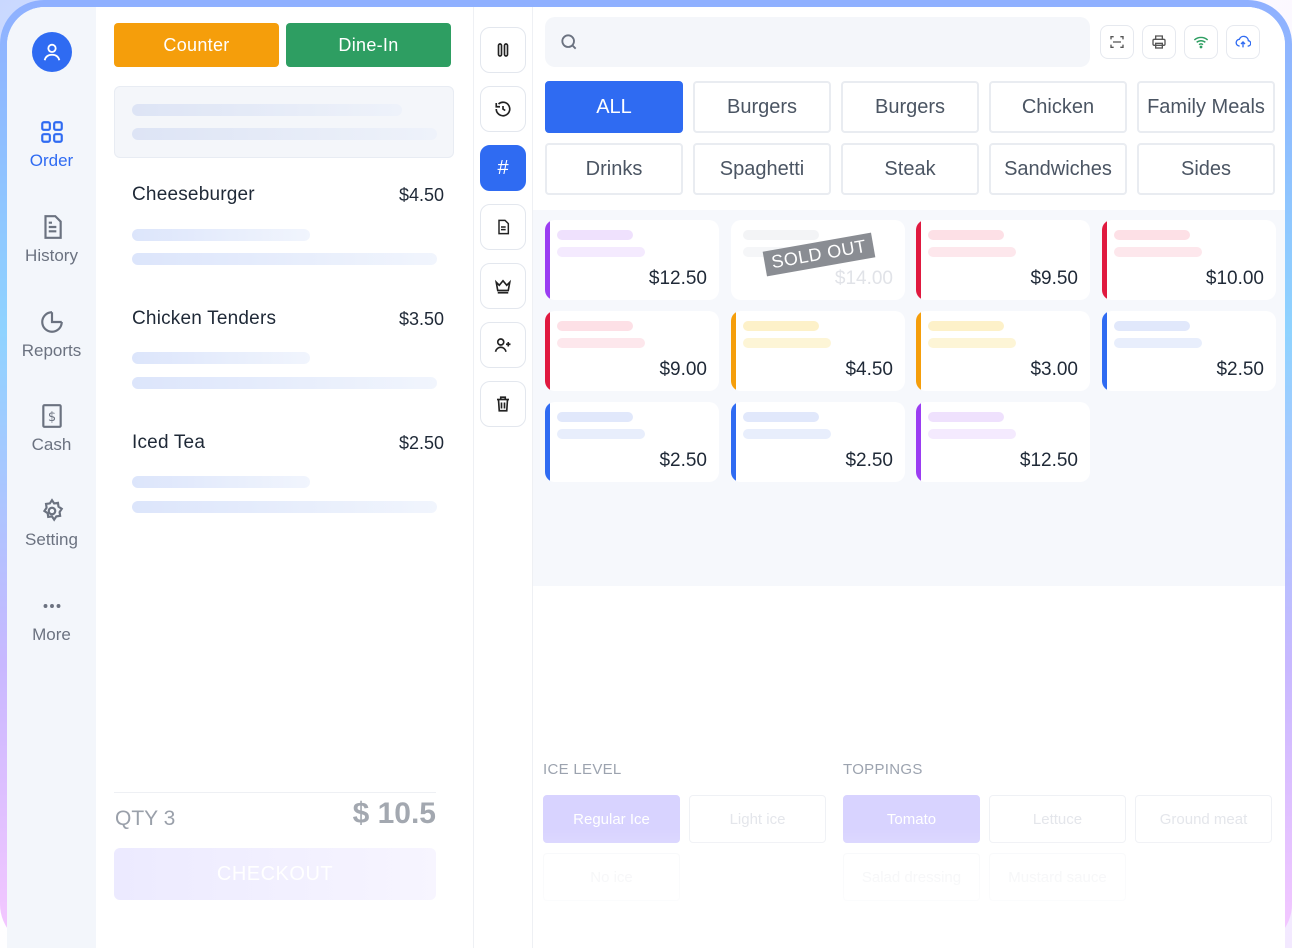  What do you see at coordinates (829, 42) in the screenshot?
I see `search-input` at bounding box center [829, 42].